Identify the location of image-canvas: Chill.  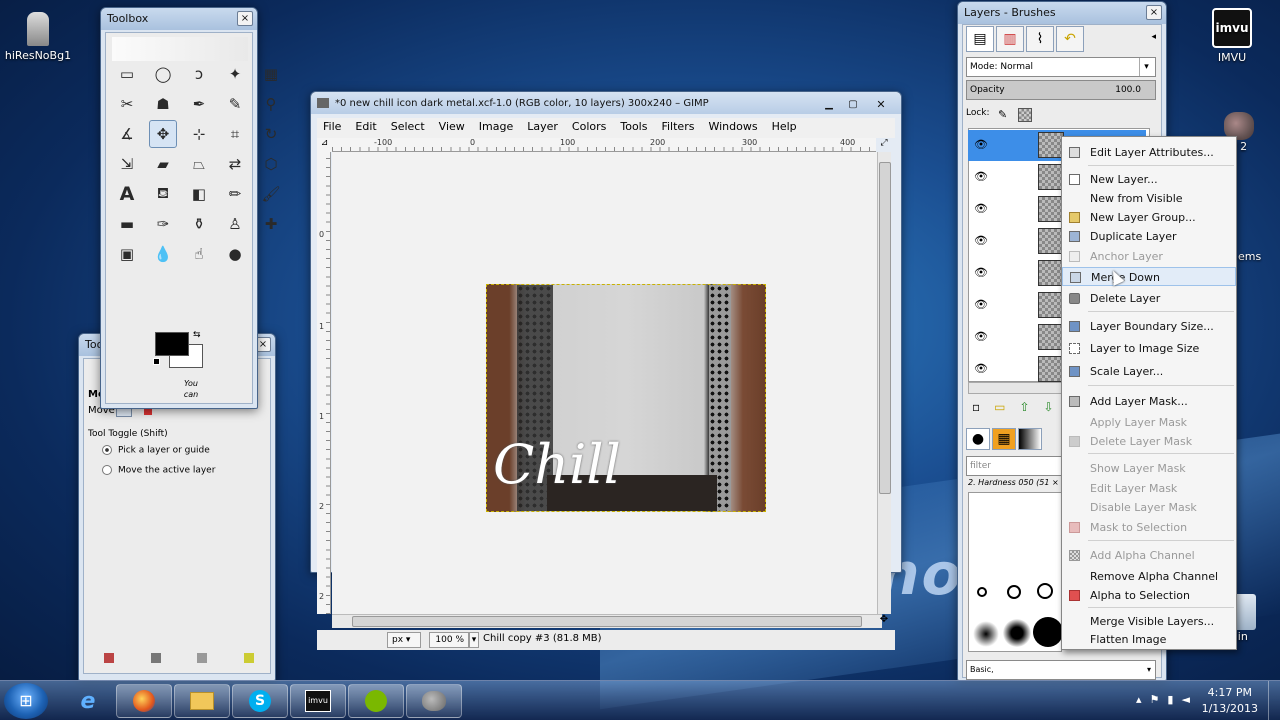
(626, 398).